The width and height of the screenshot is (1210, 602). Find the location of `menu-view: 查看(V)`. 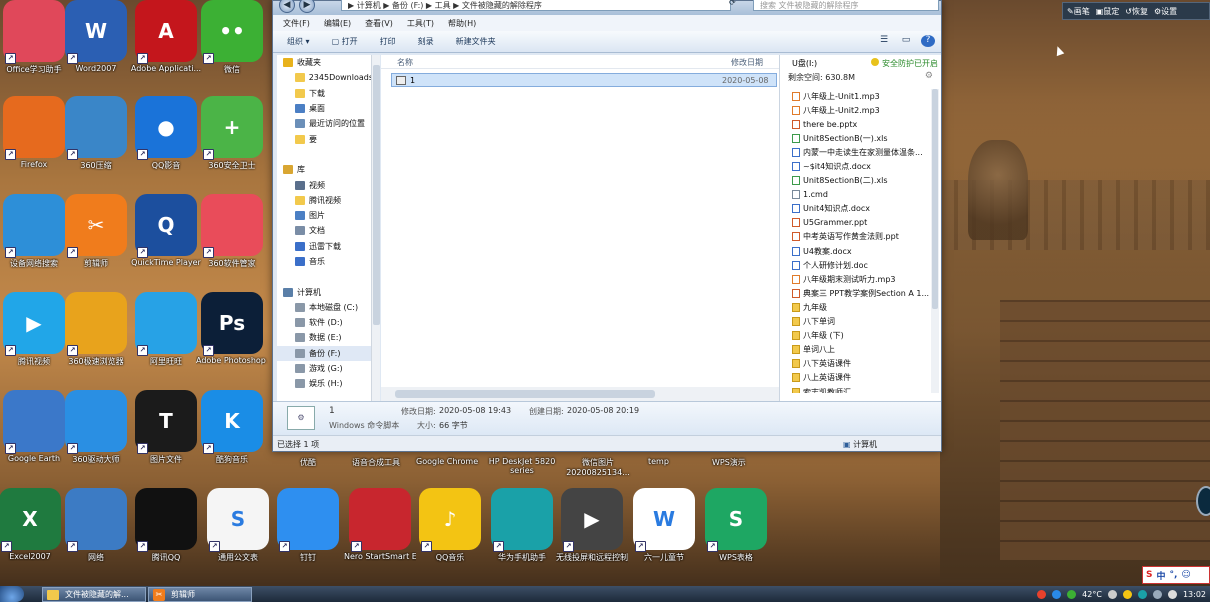

menu-view: 查看(V) is located at coordinates (379, 23).